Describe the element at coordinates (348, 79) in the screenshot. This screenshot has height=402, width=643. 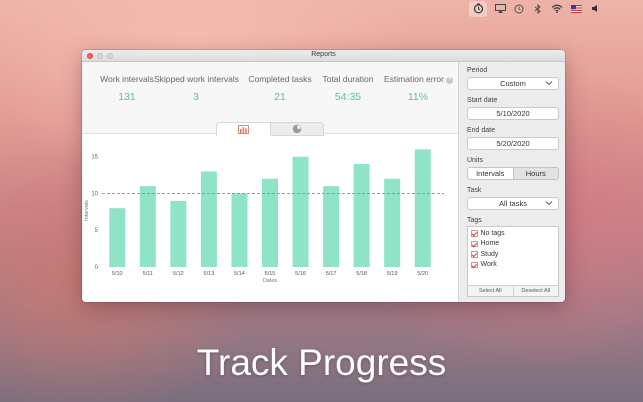
I see `stat-label: Total duration` at that location.